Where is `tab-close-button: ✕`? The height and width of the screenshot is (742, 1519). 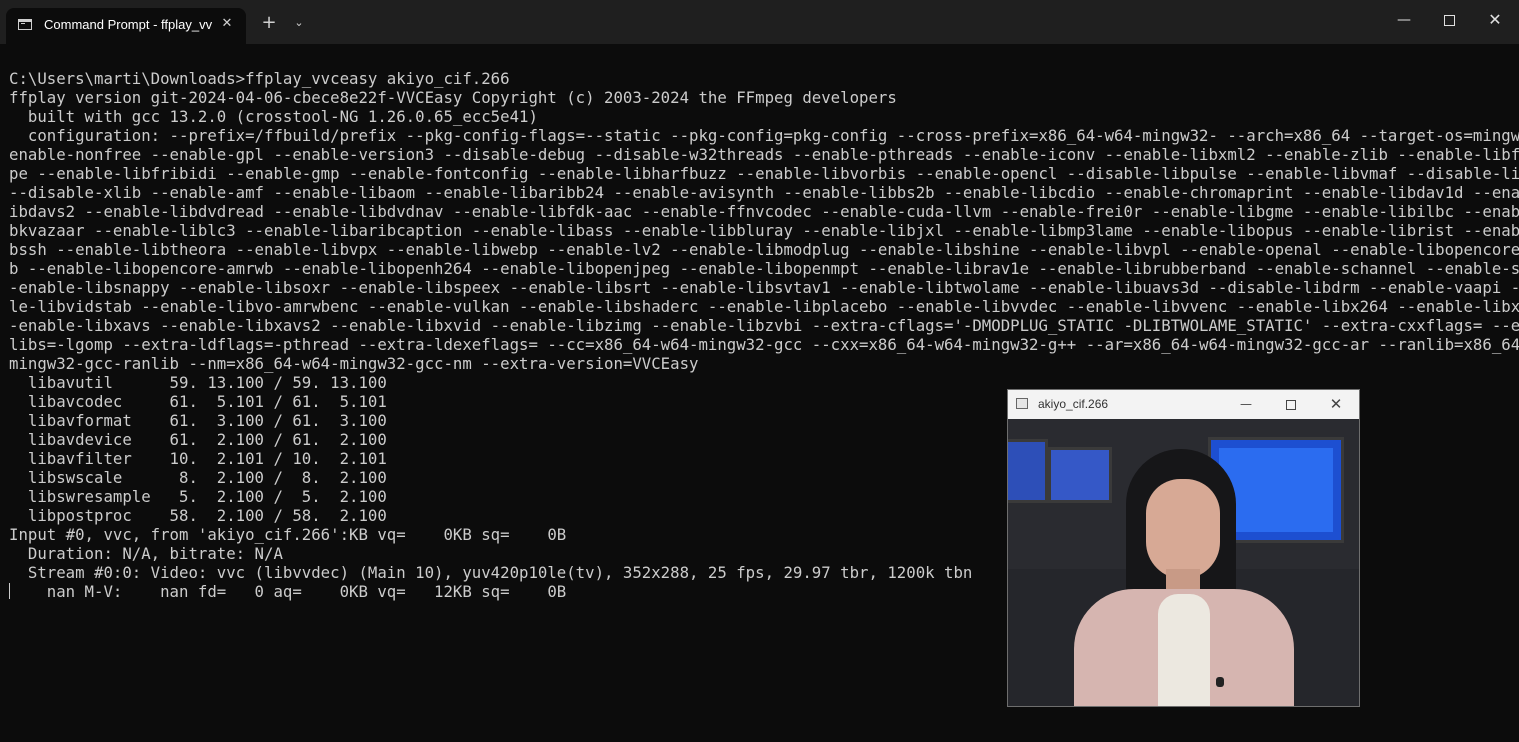
tab-close-button: ✕ is located at coordinates (227, 24).